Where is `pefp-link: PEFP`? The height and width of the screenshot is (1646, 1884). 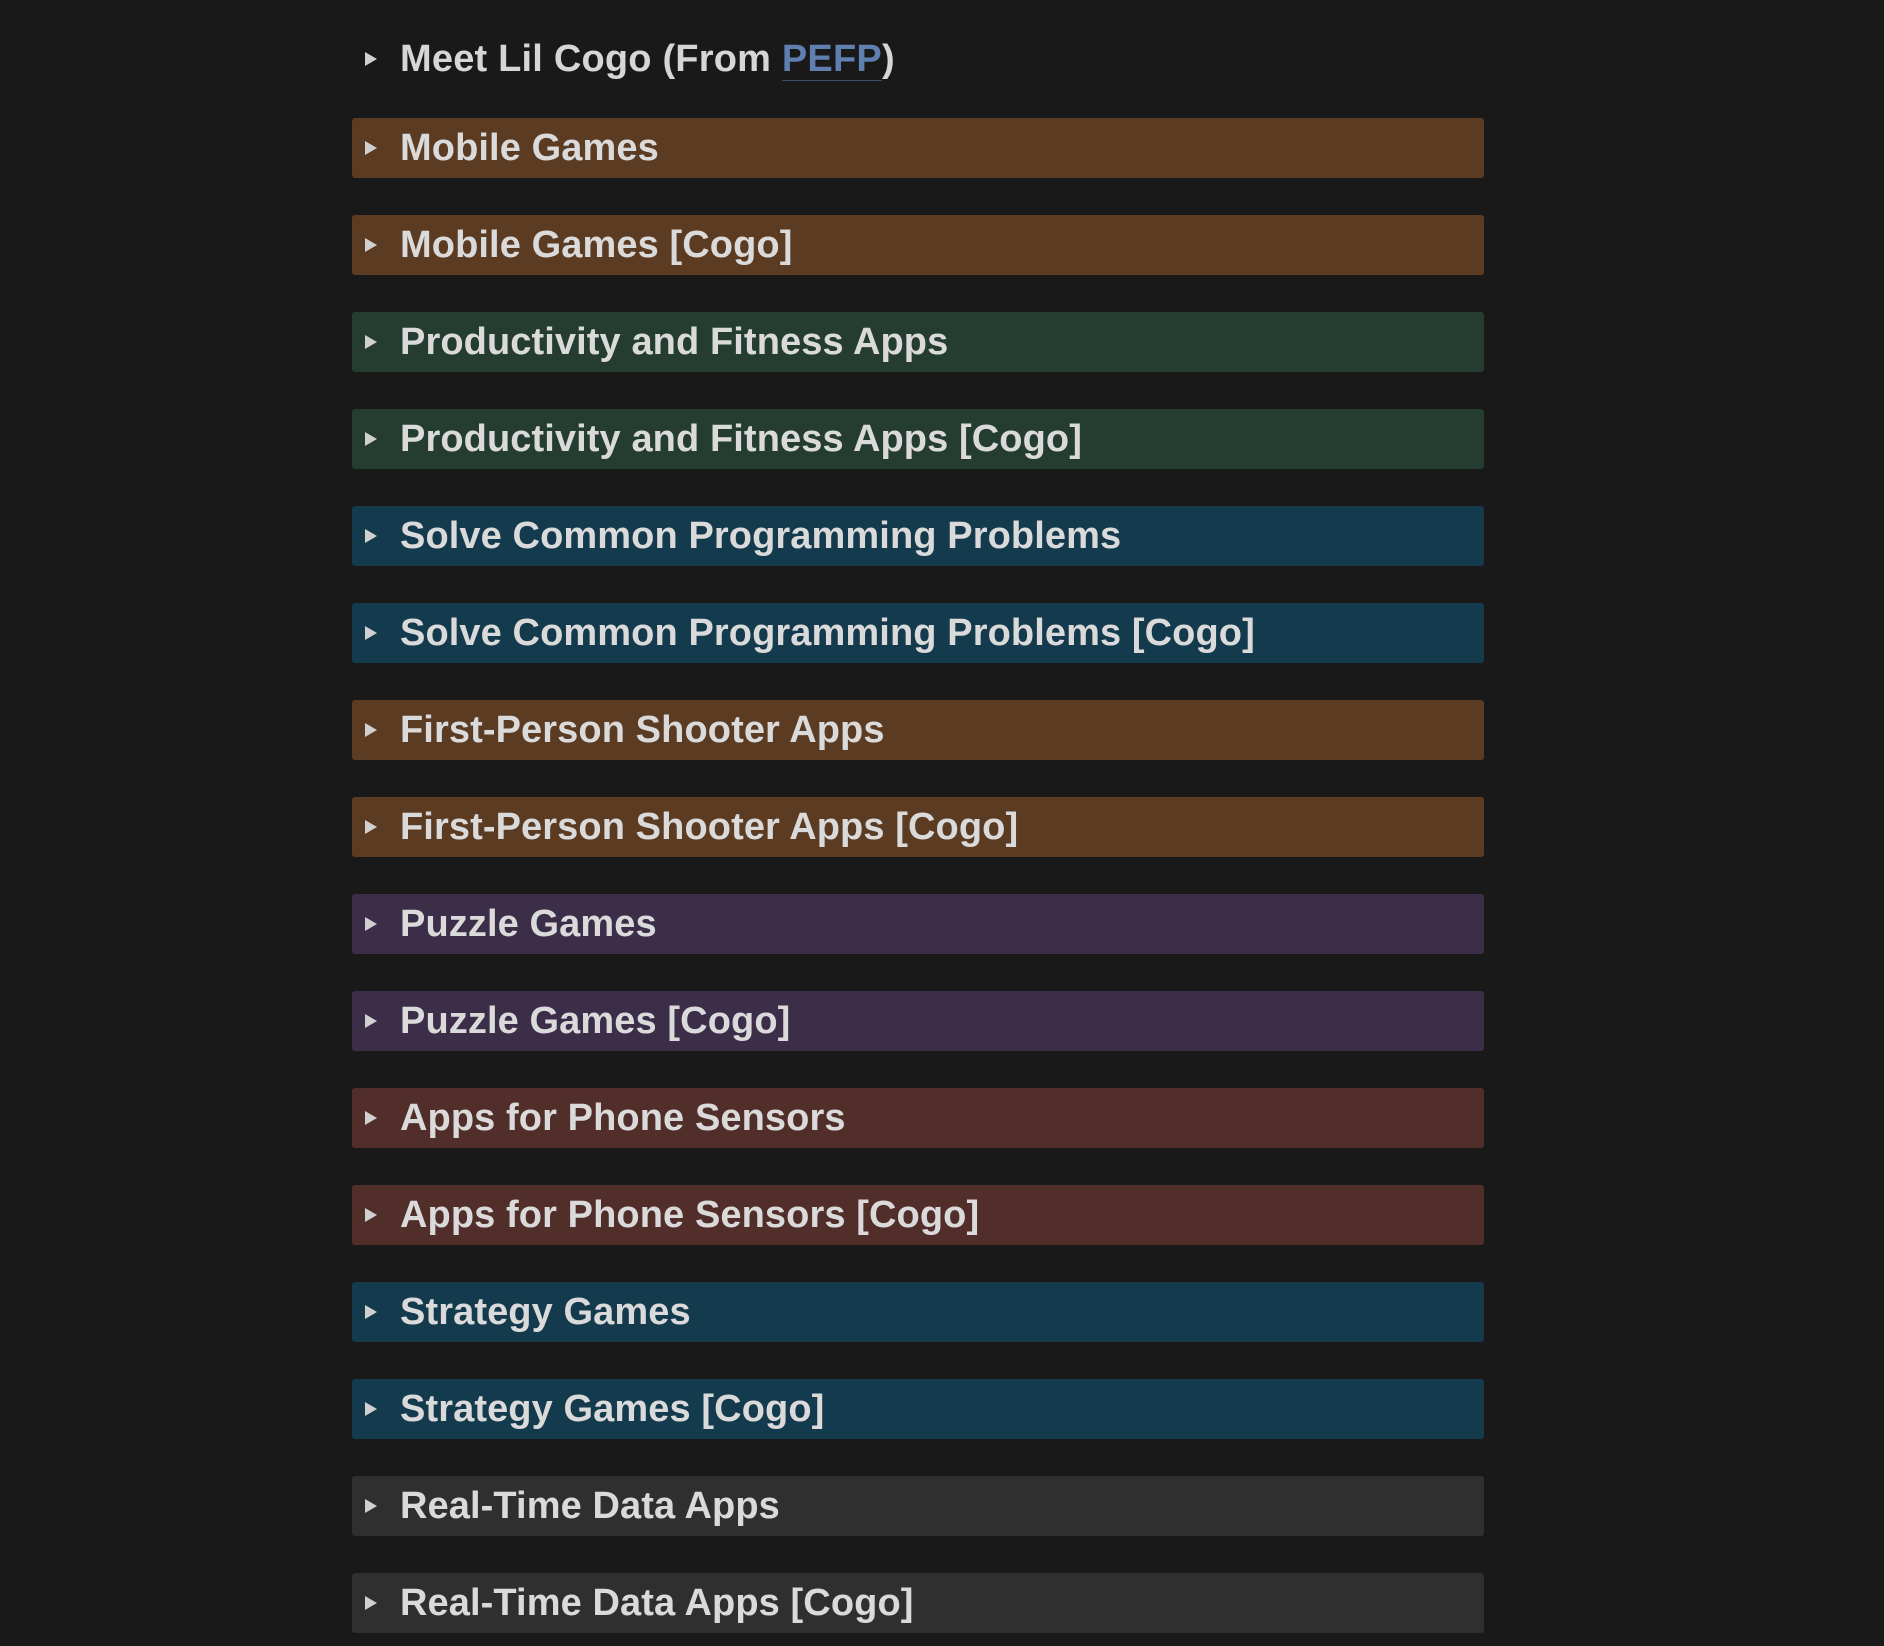 pefp-link: PEFP is located at coordinates (831, 59).